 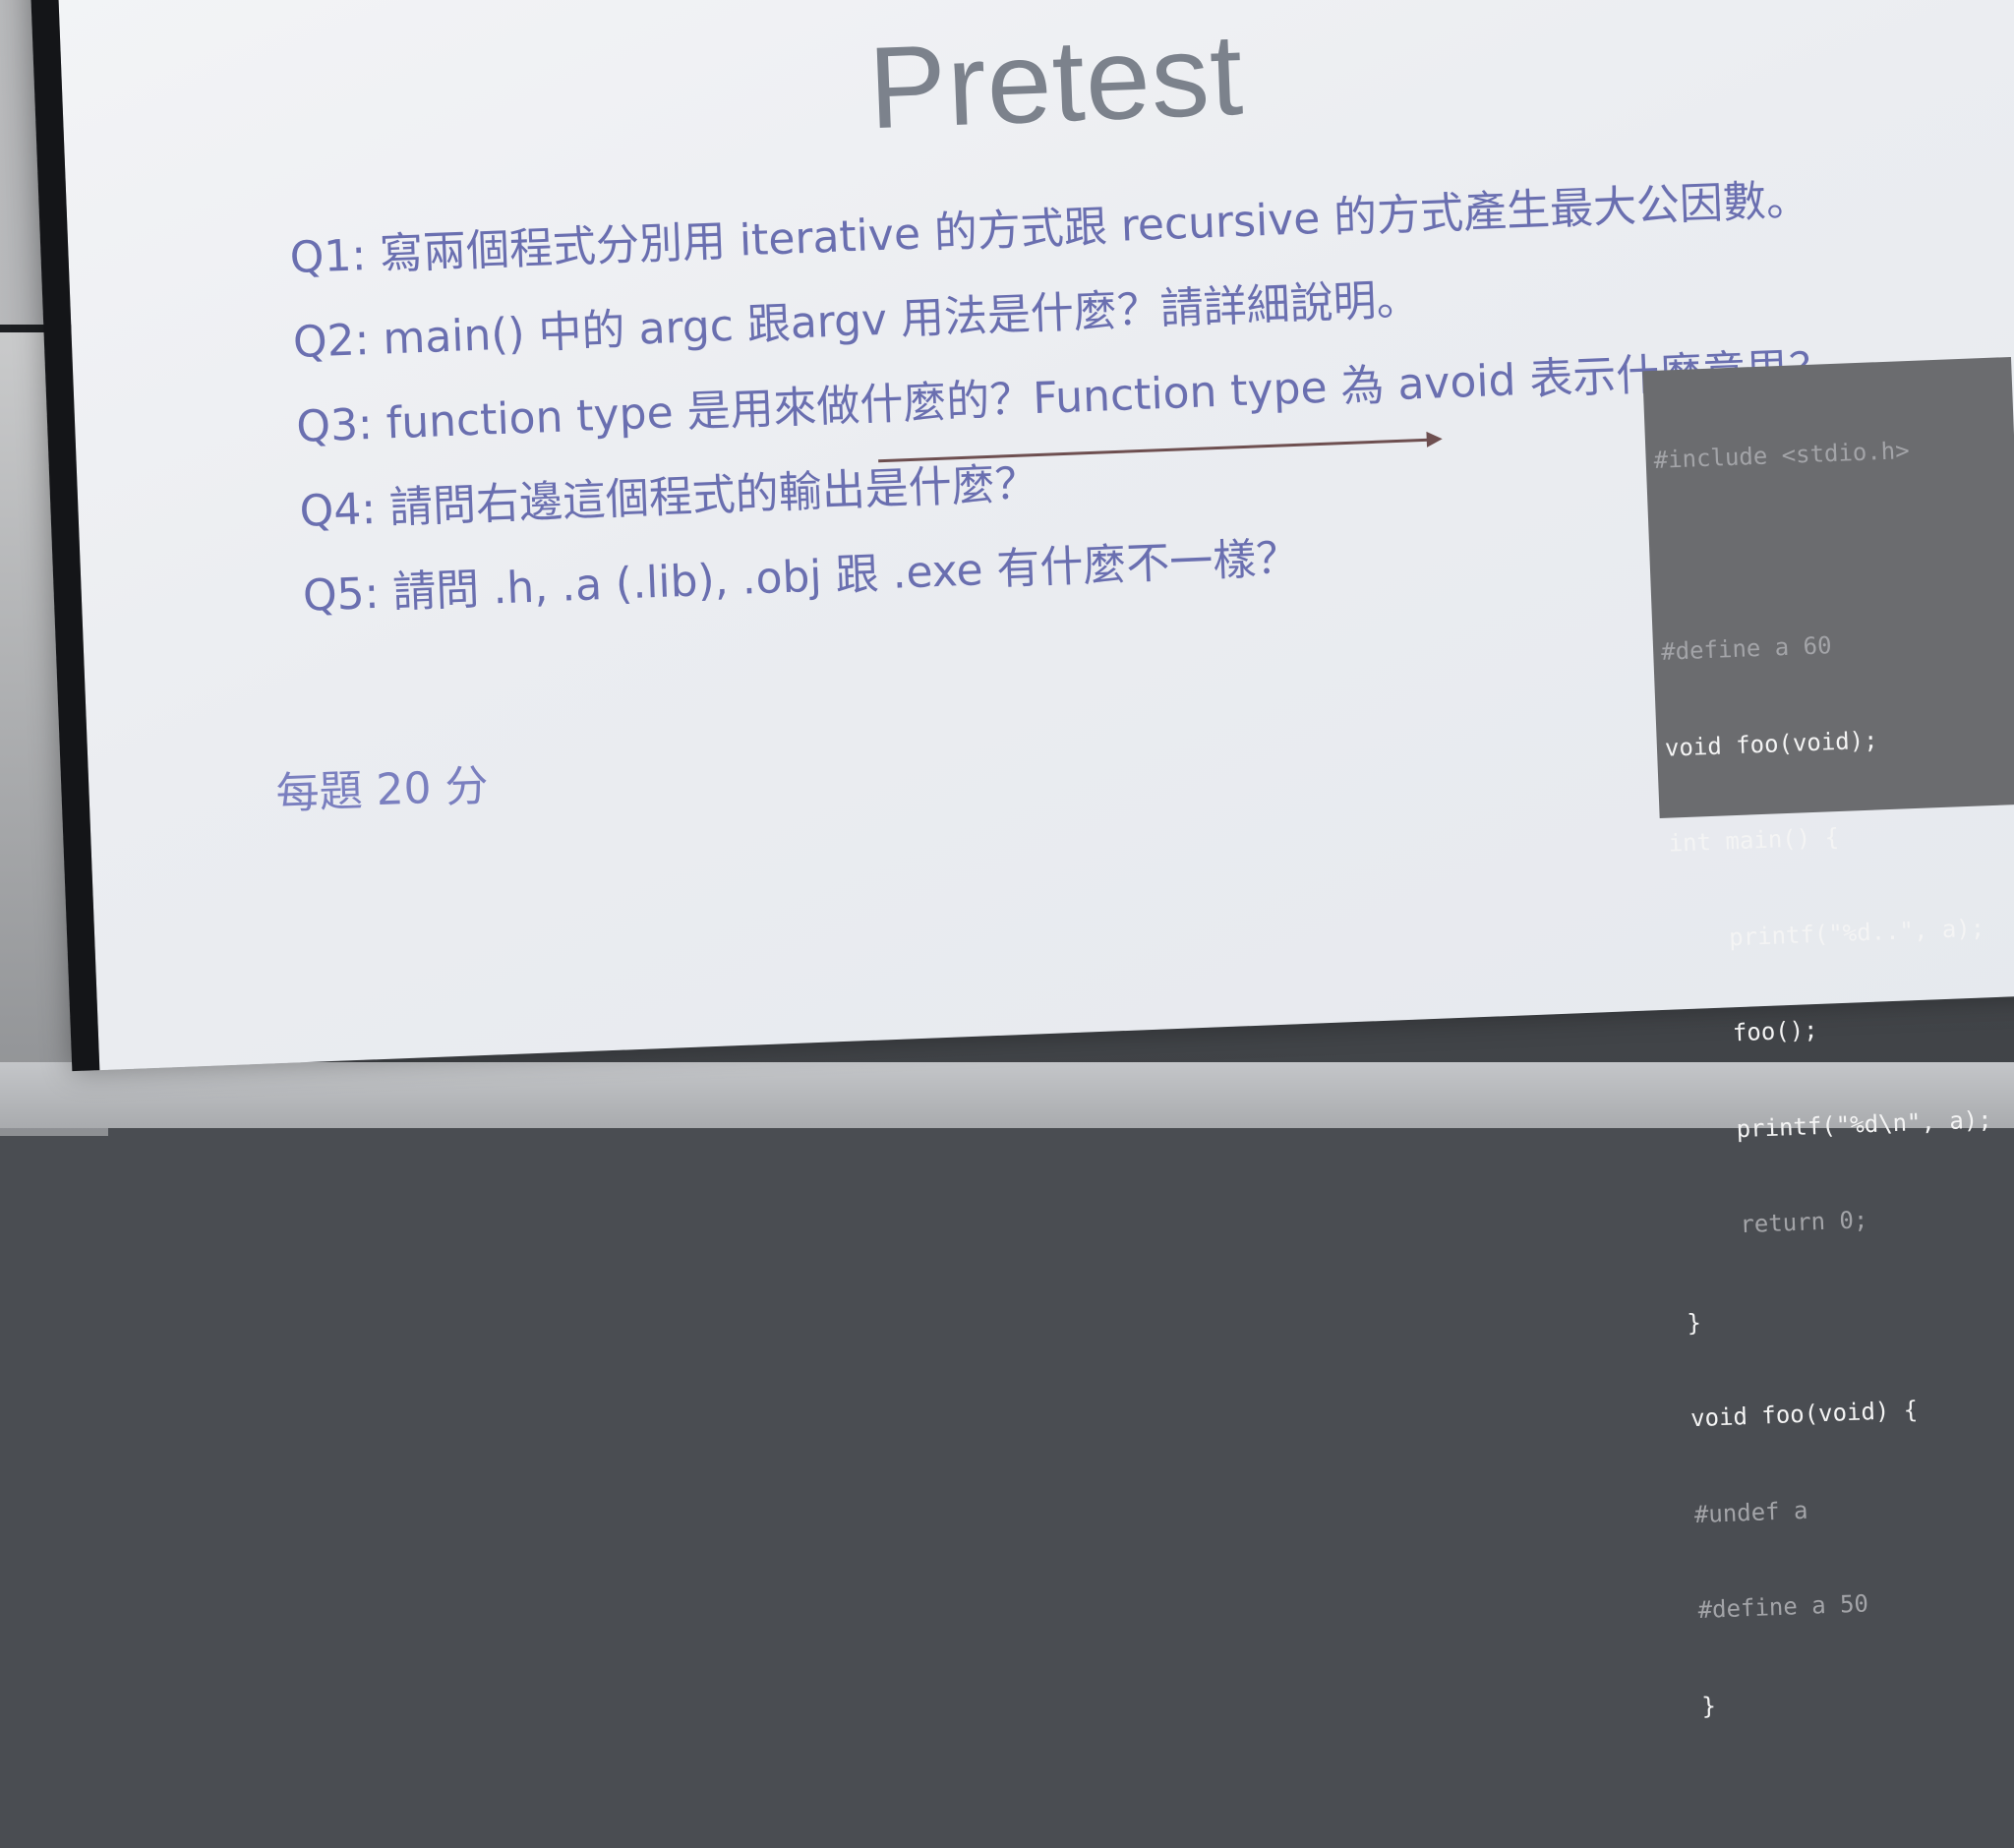 What do you see at coordinates (1775, 1223) in the screenshot?
I see `code-line: return 0;` at bounding box center [1775, 1223].